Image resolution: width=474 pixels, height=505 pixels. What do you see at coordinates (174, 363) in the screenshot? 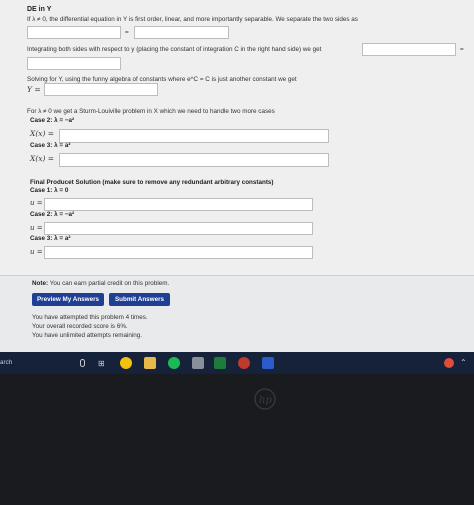
I see `spotify-icon` at bounding box center [174, 363].